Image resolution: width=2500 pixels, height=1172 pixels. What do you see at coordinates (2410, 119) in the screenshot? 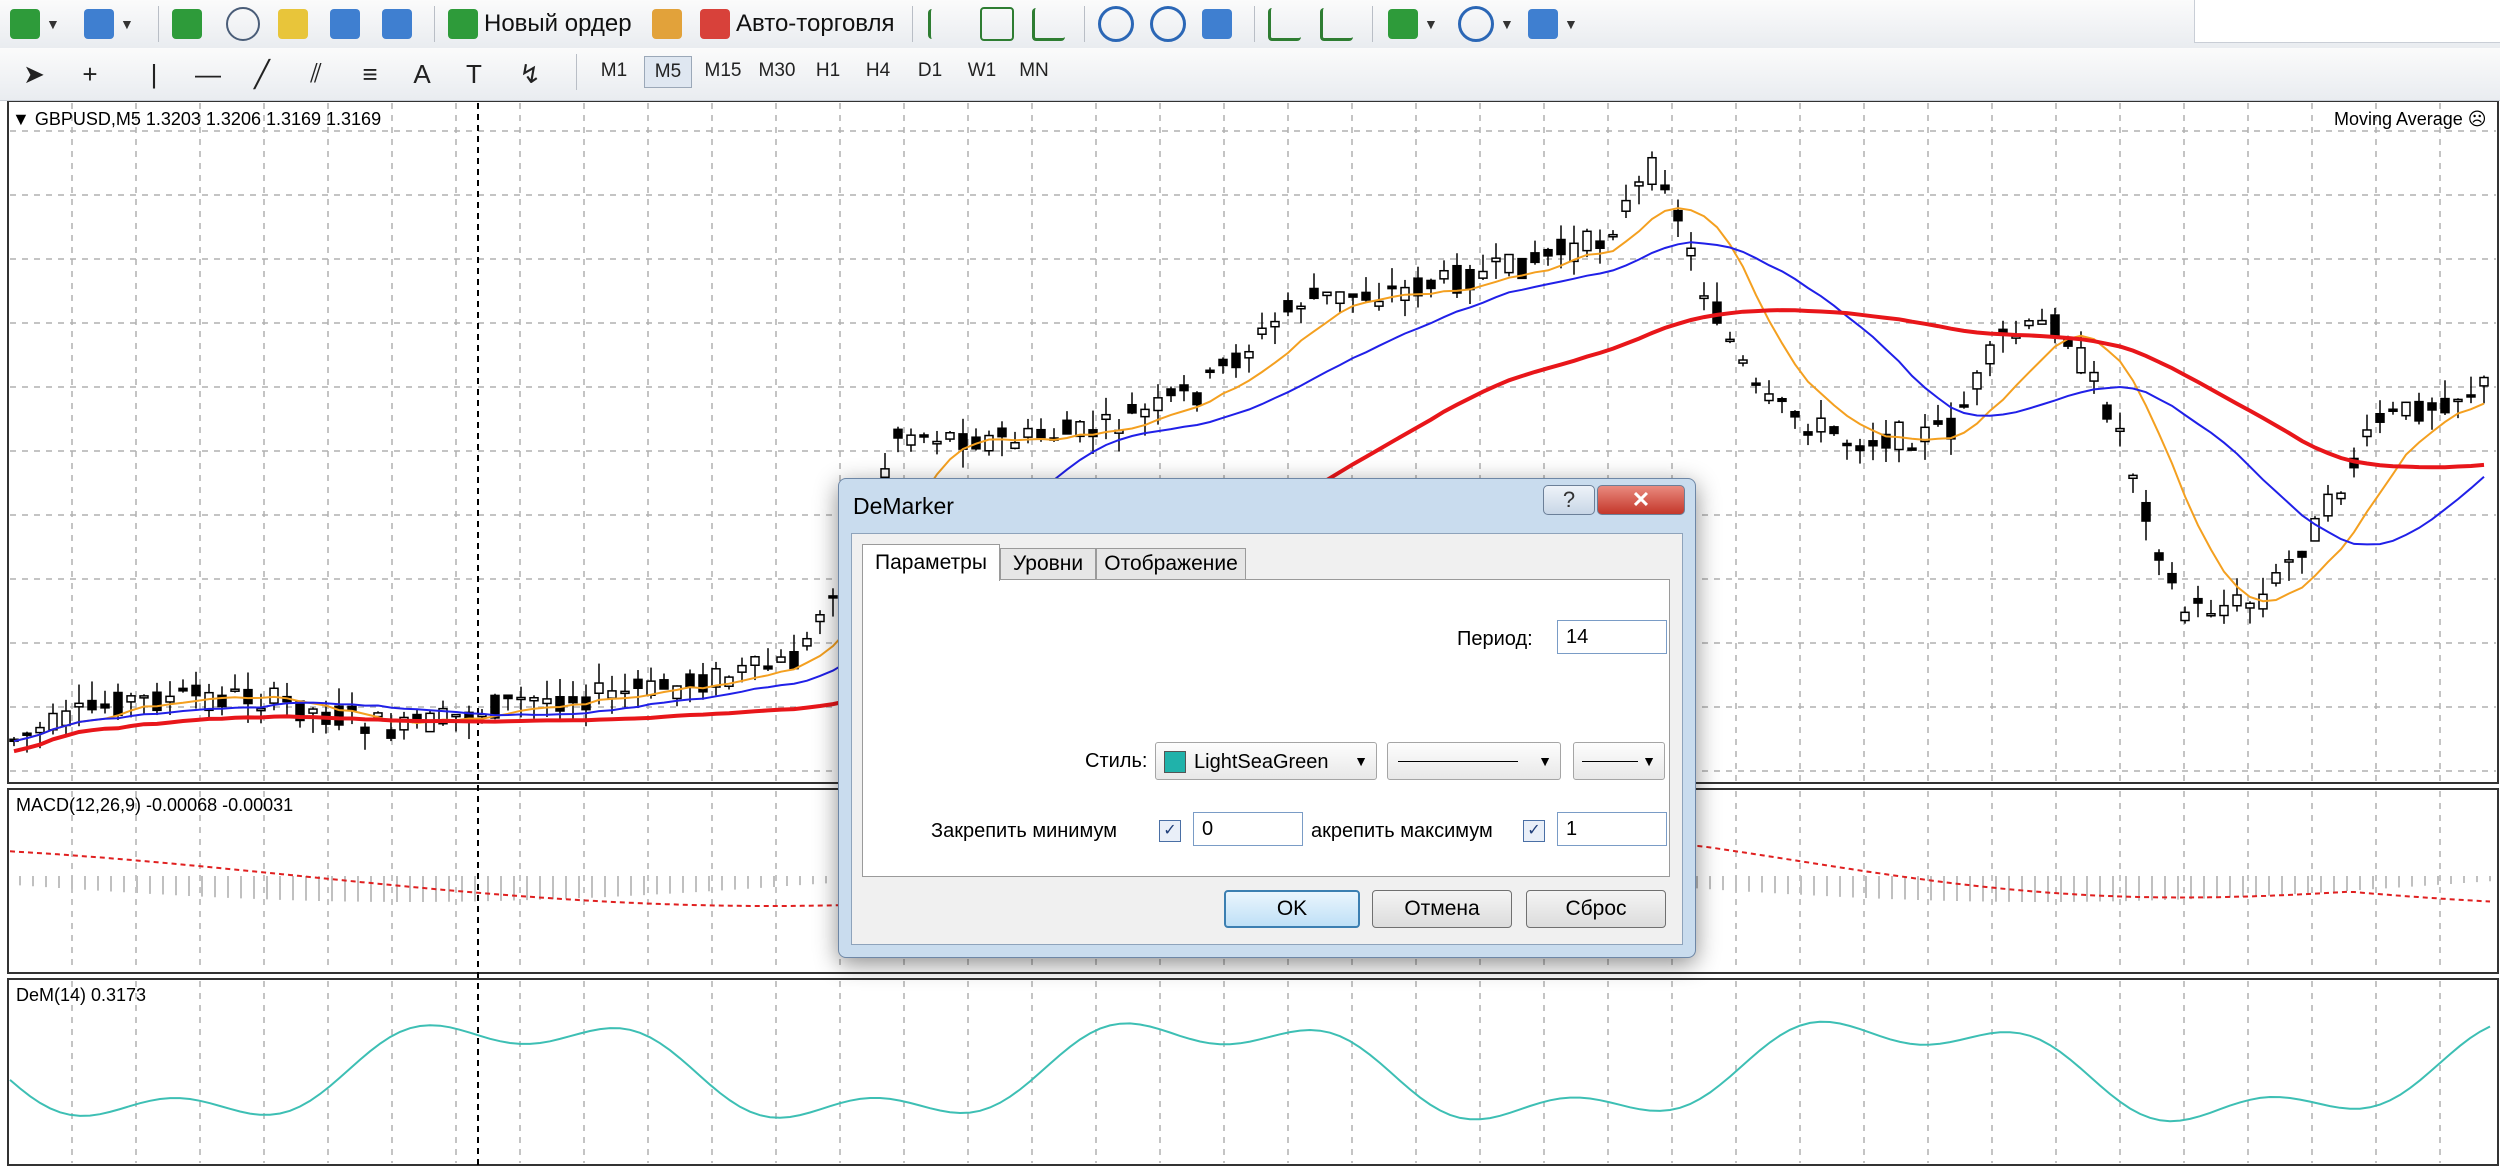
I see `indicator-name-label: Moving Average ☹` at bounding box center [2410, 119].